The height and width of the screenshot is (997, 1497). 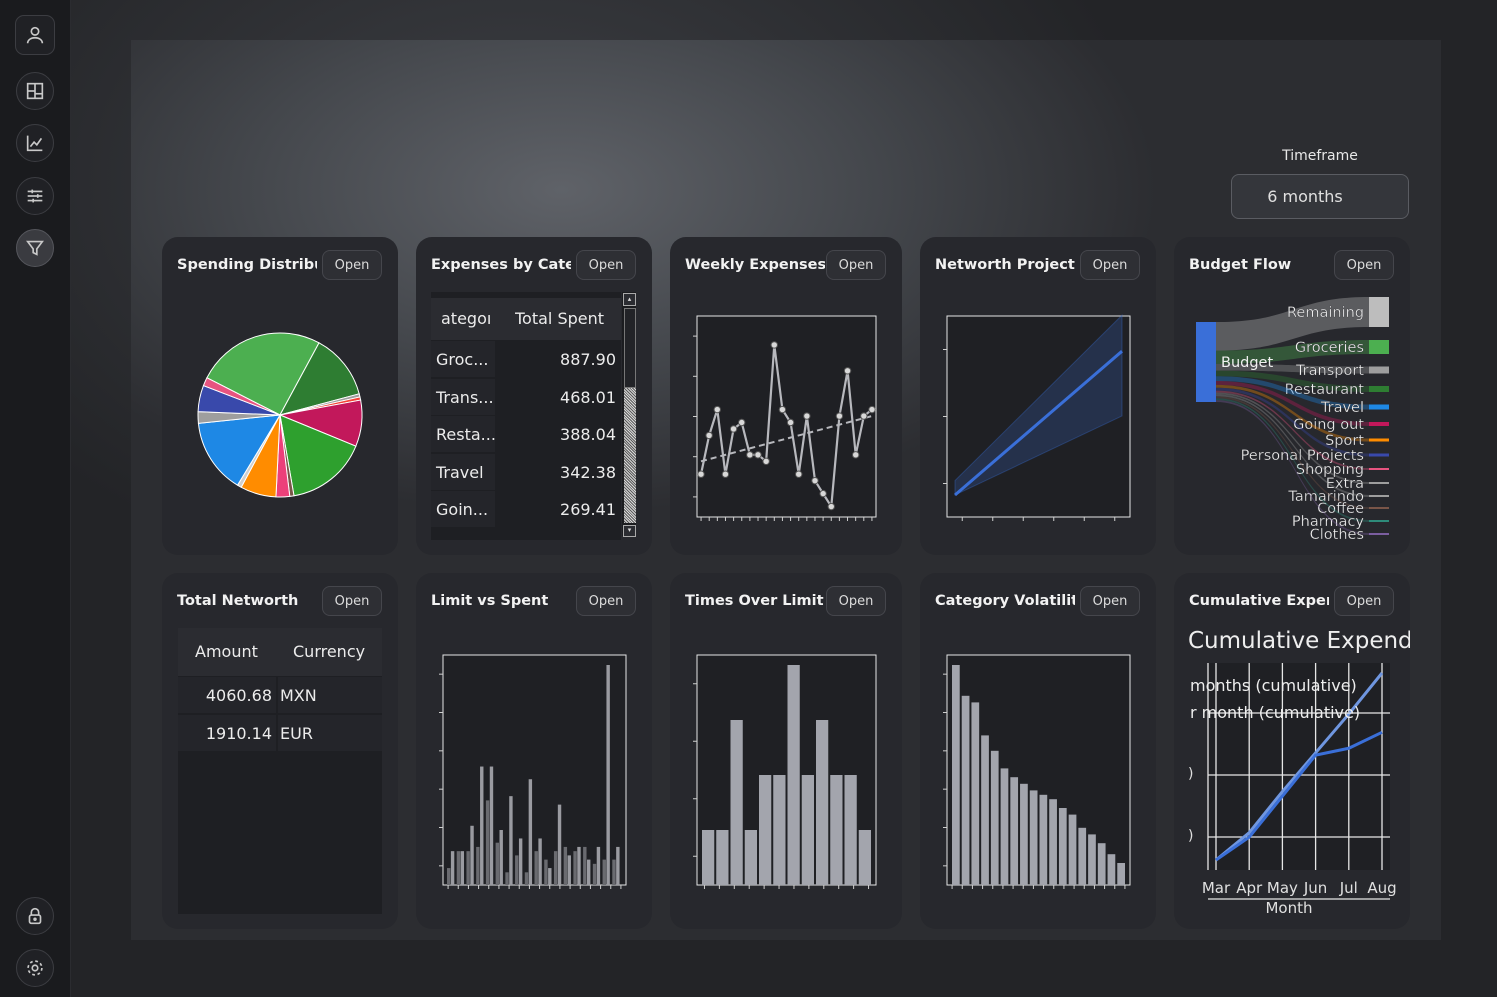 I want to click on scroll-down-arrow-icon: ▾, so click(x=629, y=531).